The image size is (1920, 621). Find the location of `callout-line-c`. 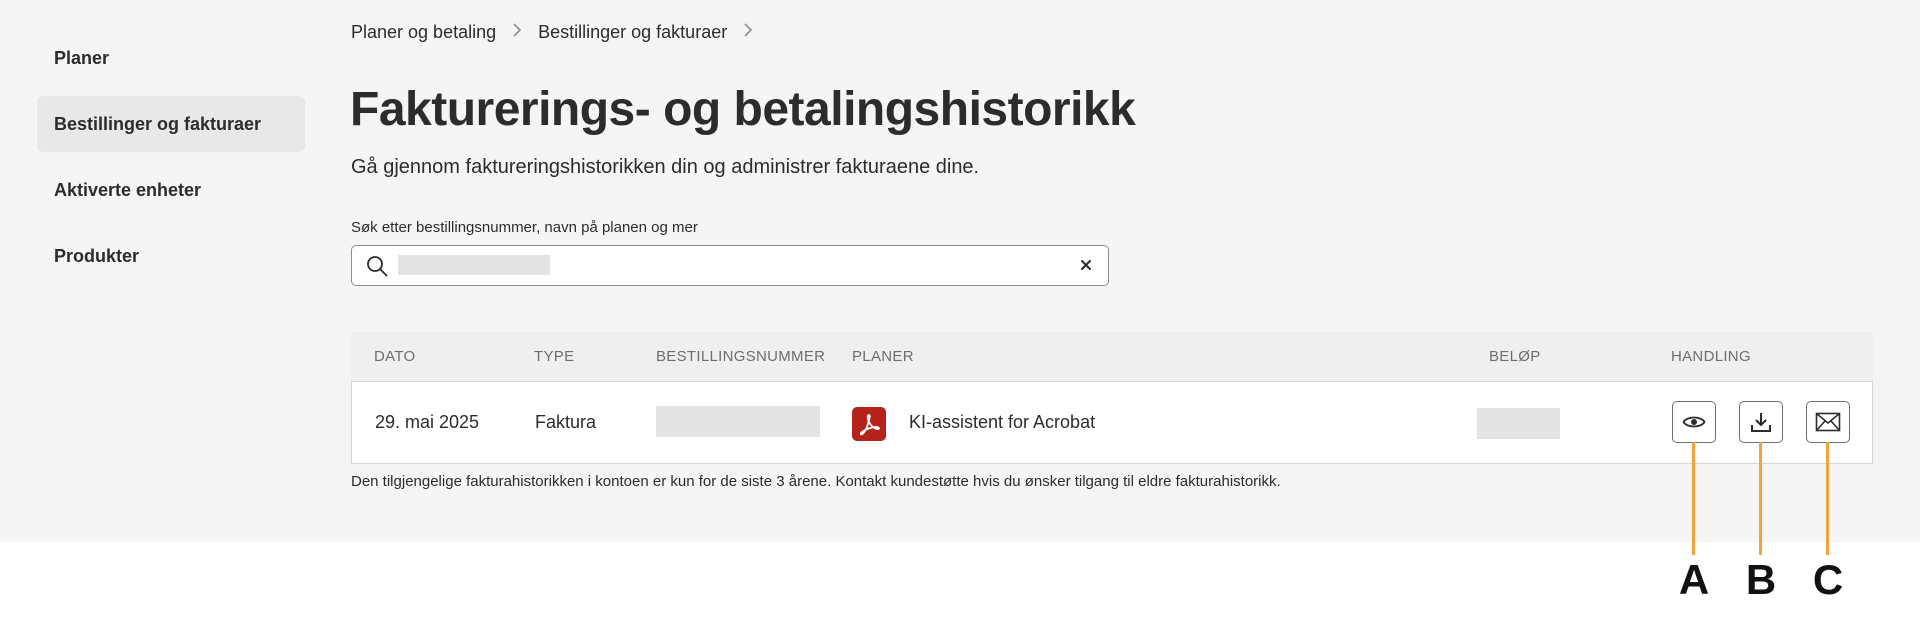

callout-line-c is located at coordinates (1827, 498).